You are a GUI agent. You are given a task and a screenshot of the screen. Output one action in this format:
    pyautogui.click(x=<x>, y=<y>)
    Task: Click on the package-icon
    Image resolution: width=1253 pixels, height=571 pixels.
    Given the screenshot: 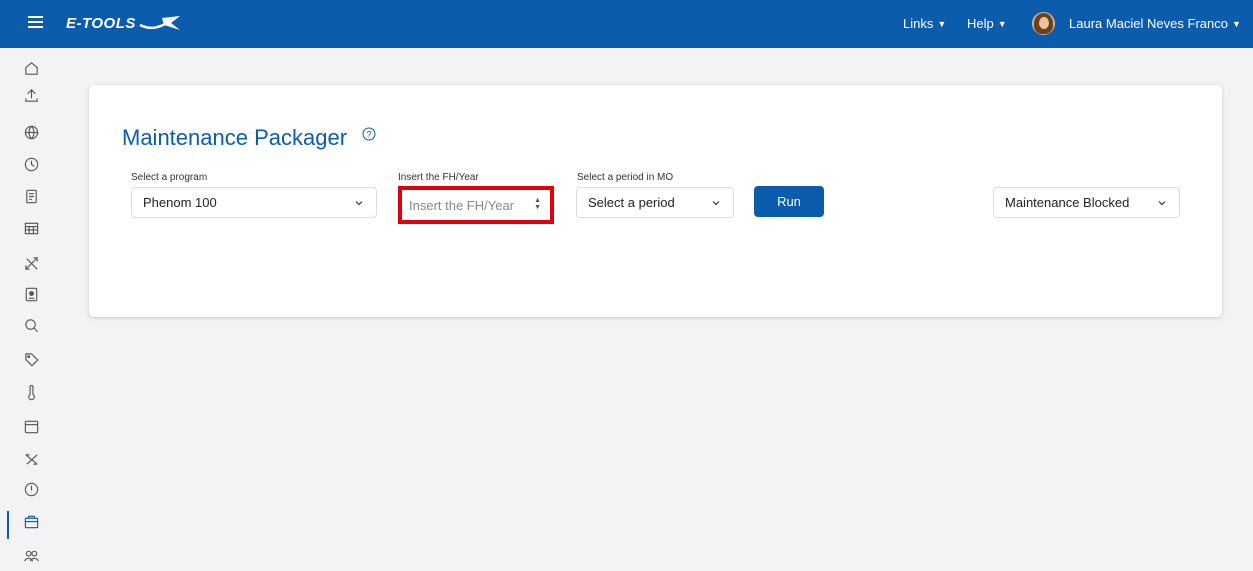 What is the action you would take?
    pyautogui.click(x=31, y=522)
    